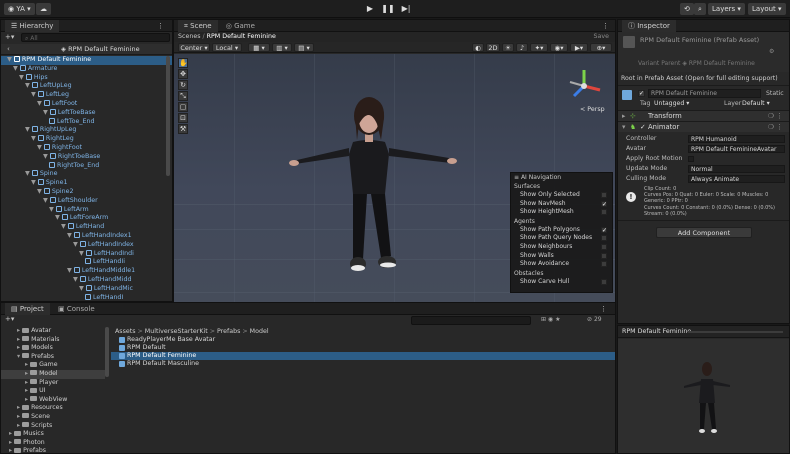 This screenshot has width=790, height=454. I want to click on snap-button: ▥ ▾, so click(282, 47).